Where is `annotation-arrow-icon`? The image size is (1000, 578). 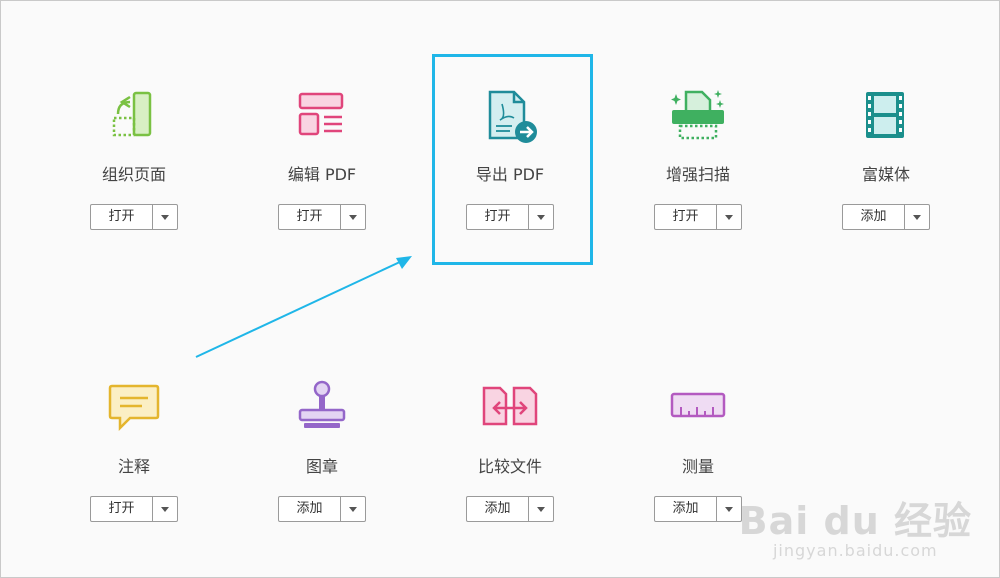 annotation-arrow-icon is located at coordinates (303, 307).